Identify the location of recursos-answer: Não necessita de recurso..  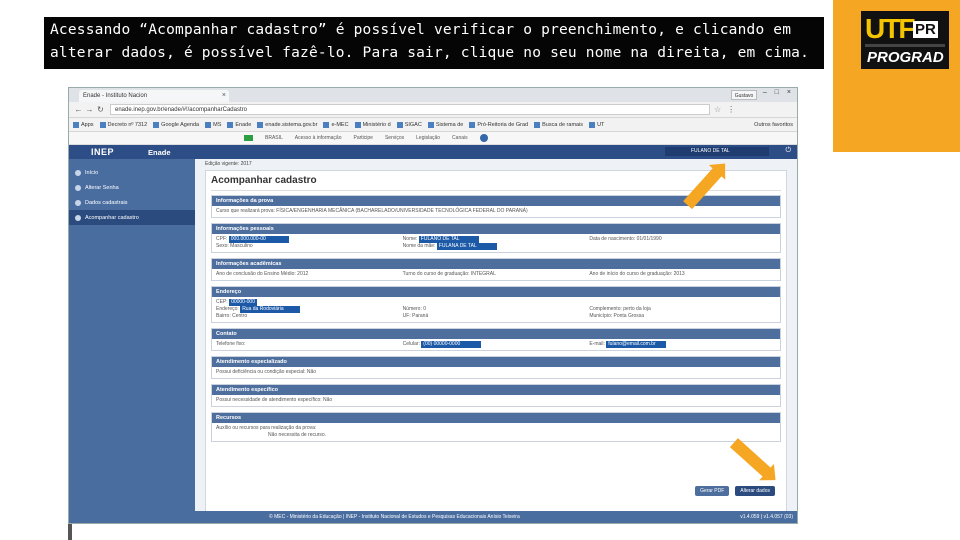
(297, 435).